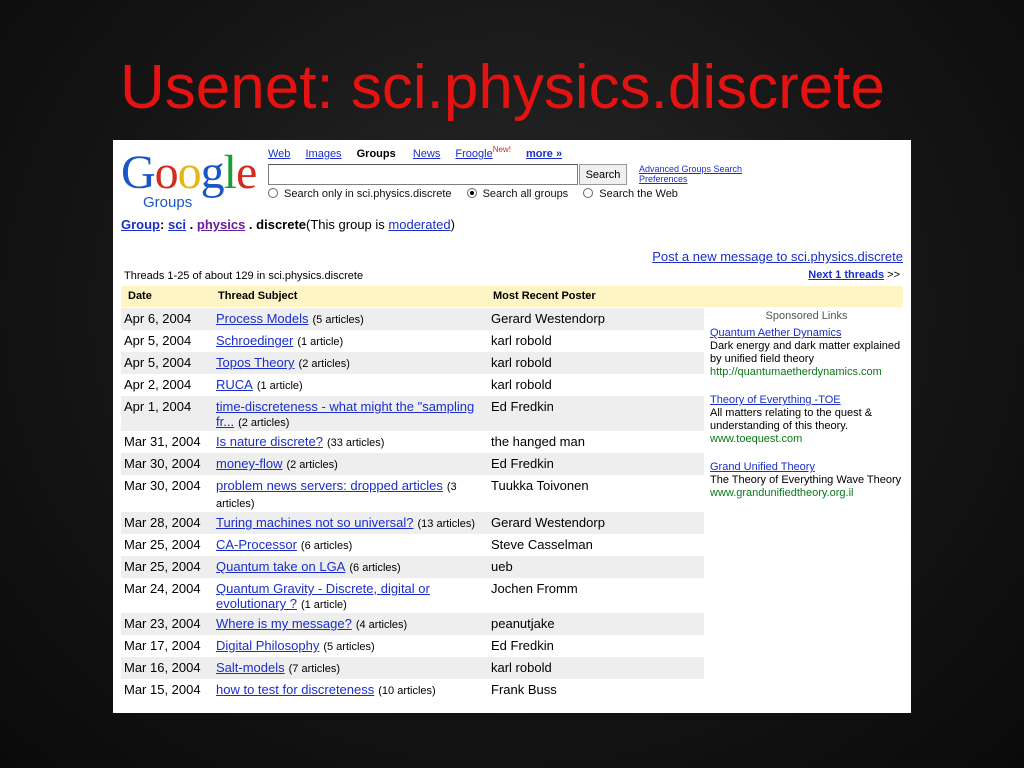 The height and width of the screenshot is (768, 1024). Describe the element at coordinates (158, 406) in the screenshot. I see `thread-date: Apr 1, 2004` at that location.